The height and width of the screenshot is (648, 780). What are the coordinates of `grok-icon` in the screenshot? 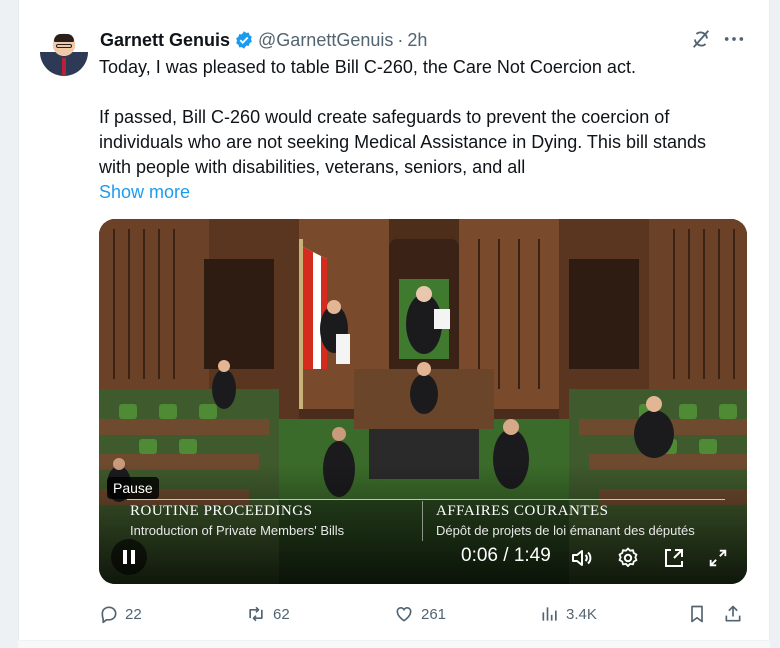 It's located at (701, 39).